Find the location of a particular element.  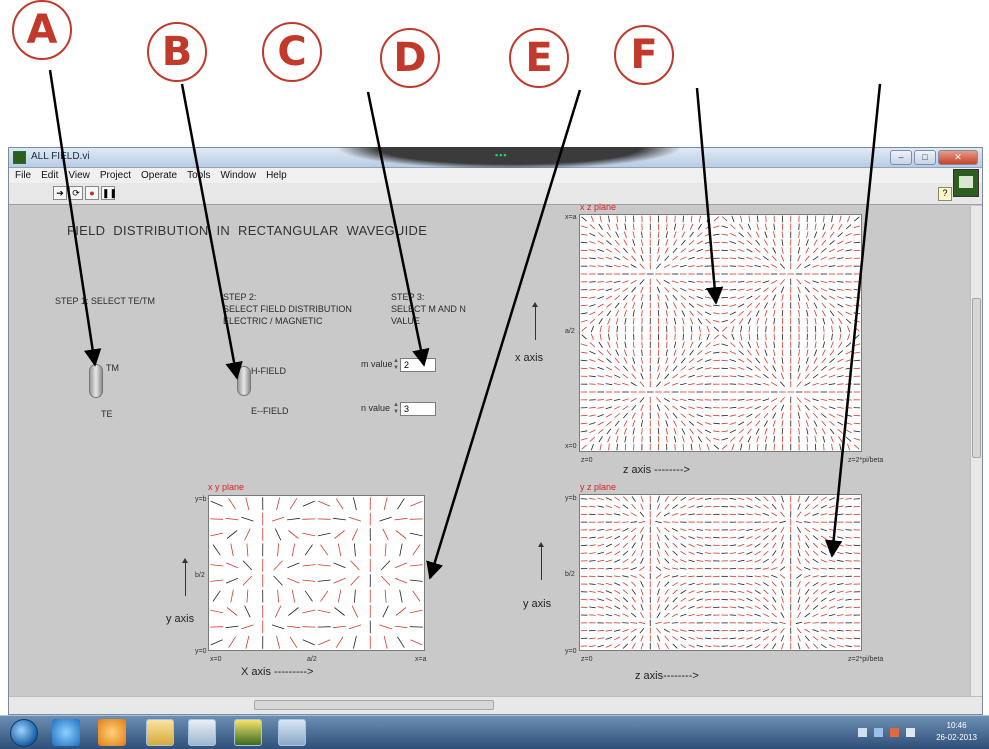

te-tm-toggle-switch is located at coordinates (96, 381).